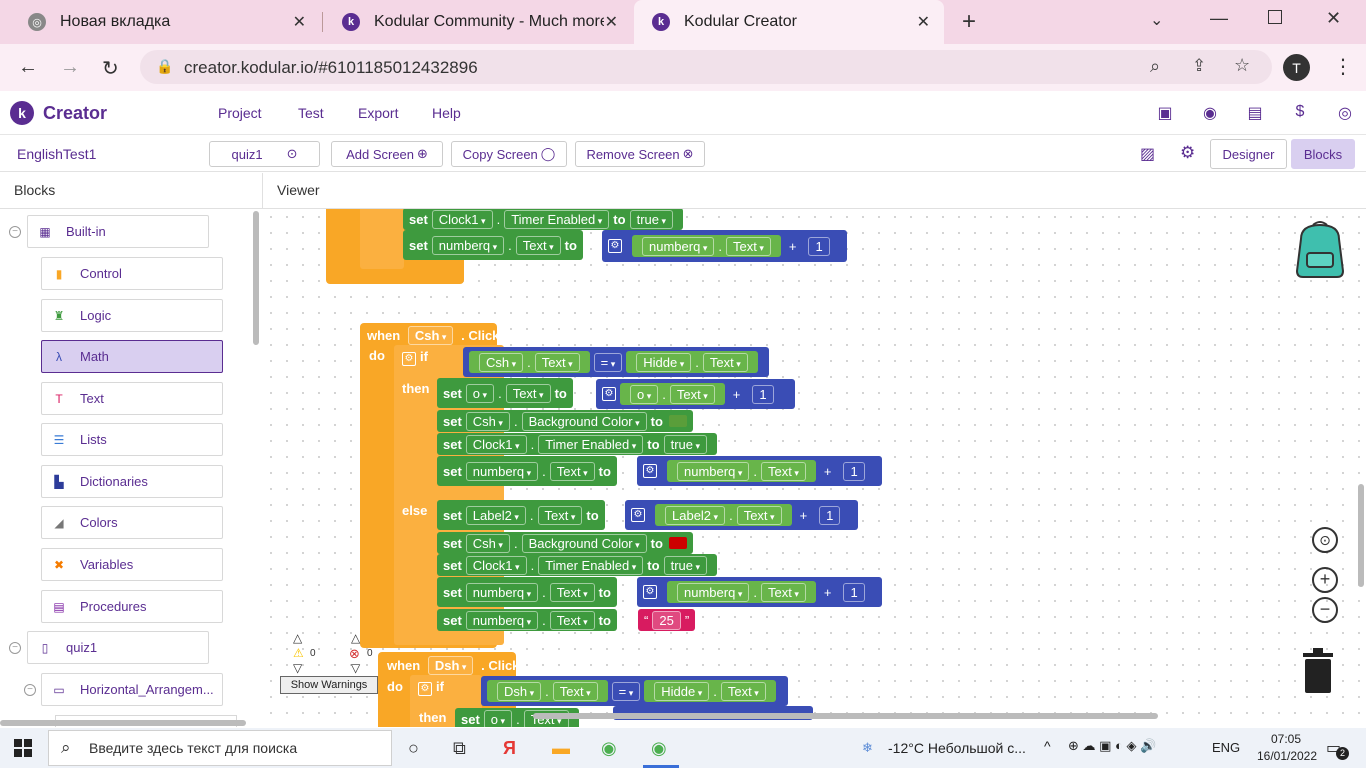  What do you see at coordinates (329, 685) in the screenshot?
I see `show-warnings-button: Show Warnings` at bounding box center [329, 685].